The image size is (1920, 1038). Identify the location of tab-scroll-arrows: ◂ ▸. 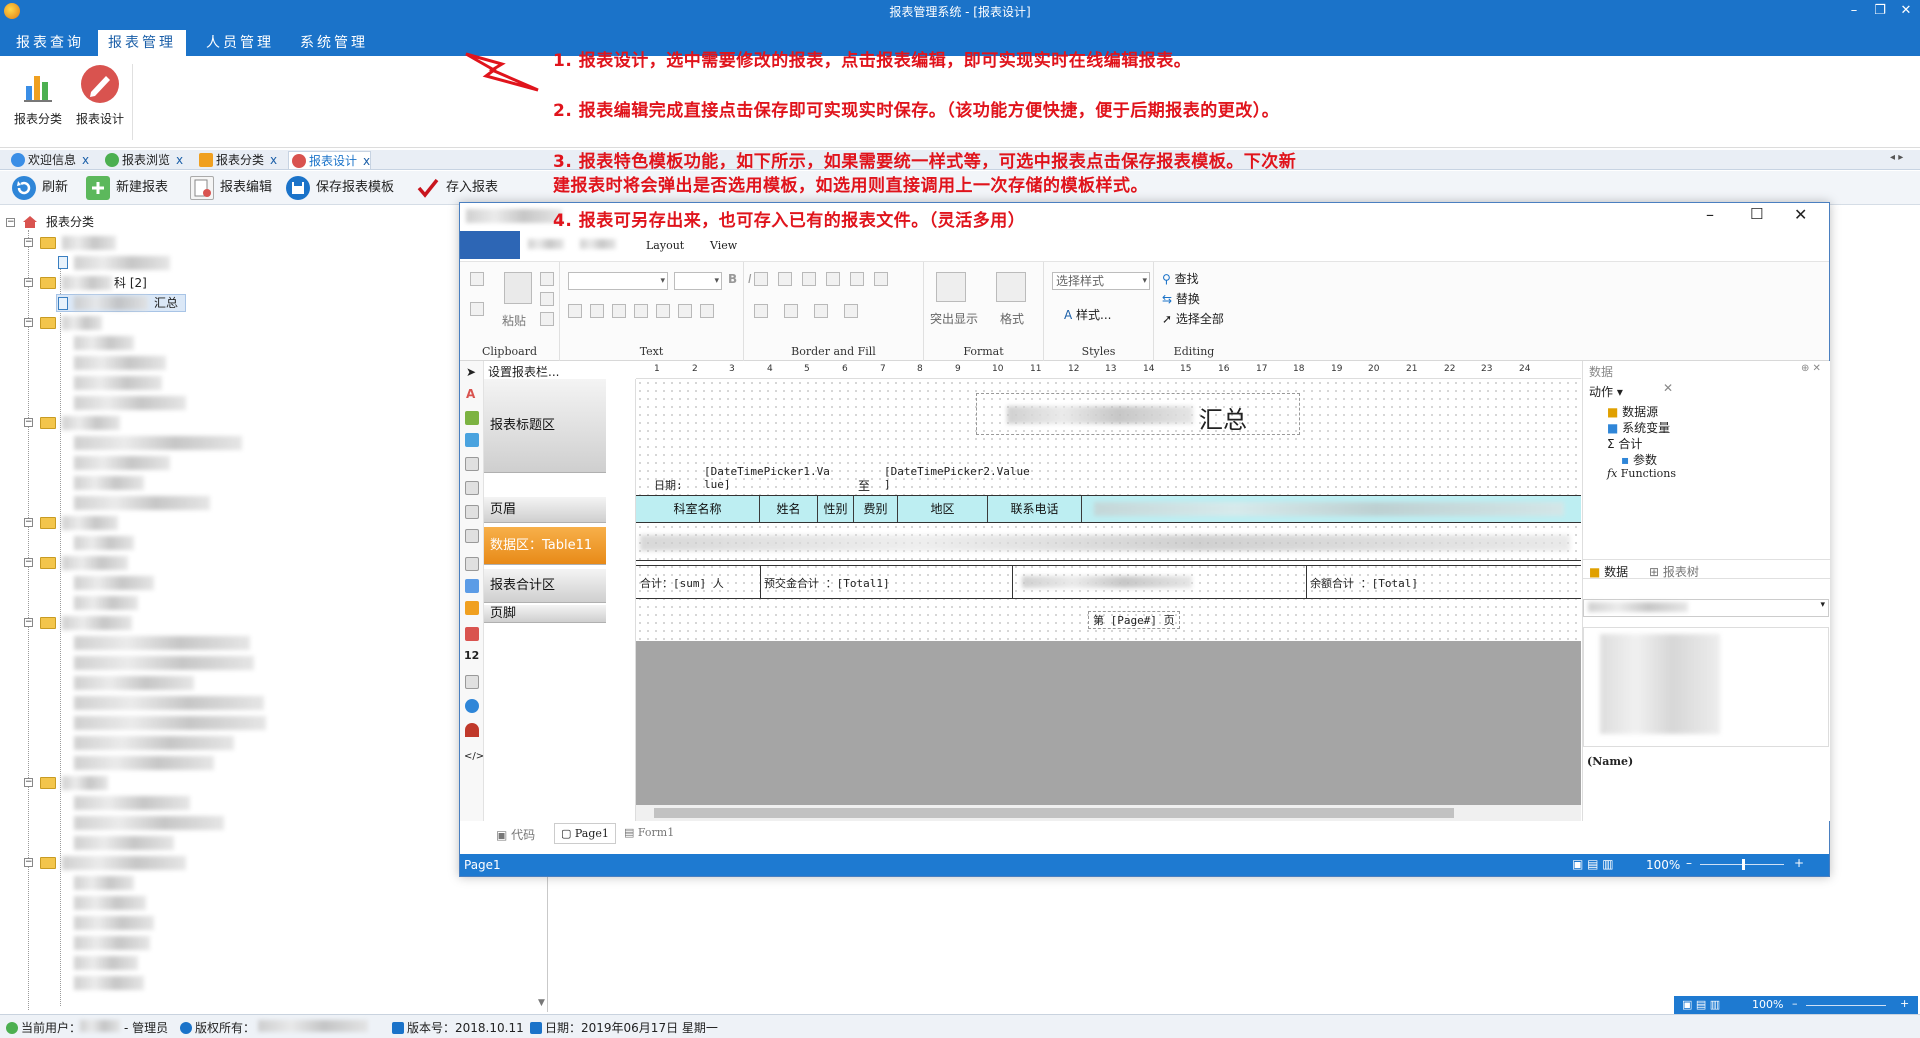
(1896, 157).